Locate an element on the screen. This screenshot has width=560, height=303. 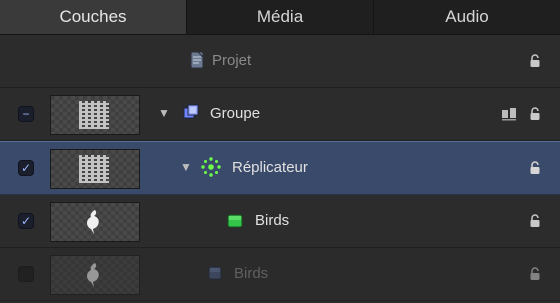
layer-visibility-checkbox: − is located at coordinates (26, 114).